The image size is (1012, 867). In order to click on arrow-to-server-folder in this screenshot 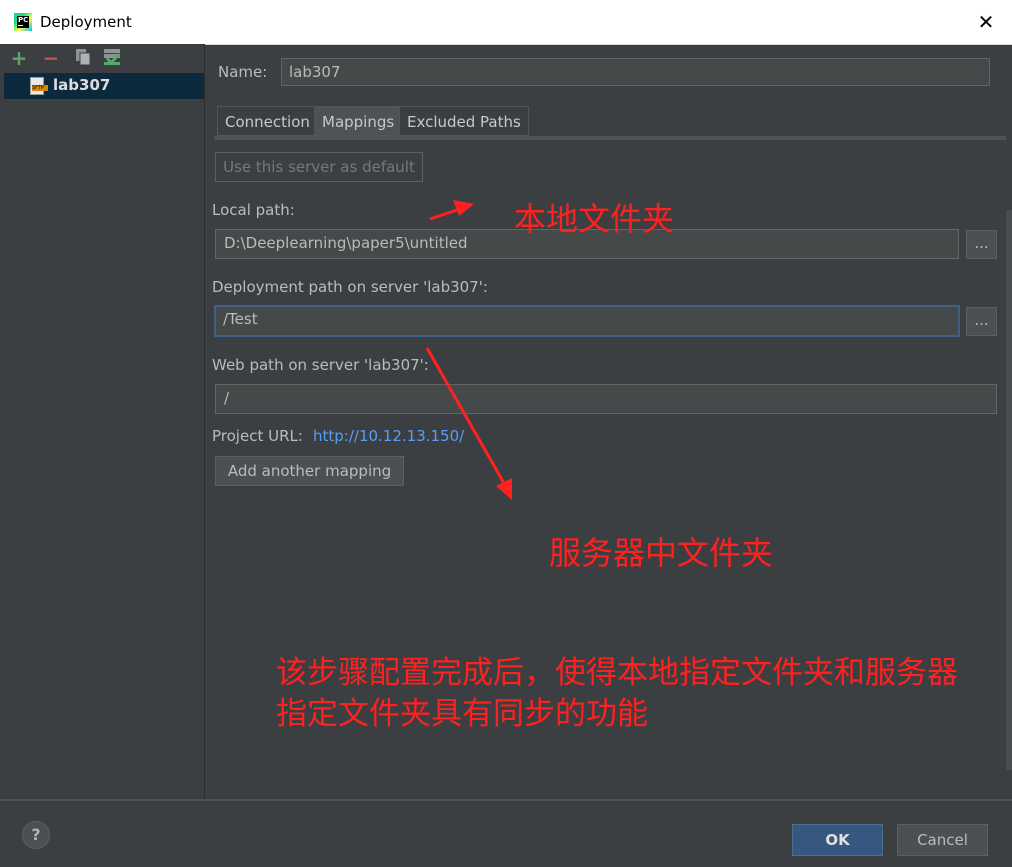, I will do `click(468, 423)`.